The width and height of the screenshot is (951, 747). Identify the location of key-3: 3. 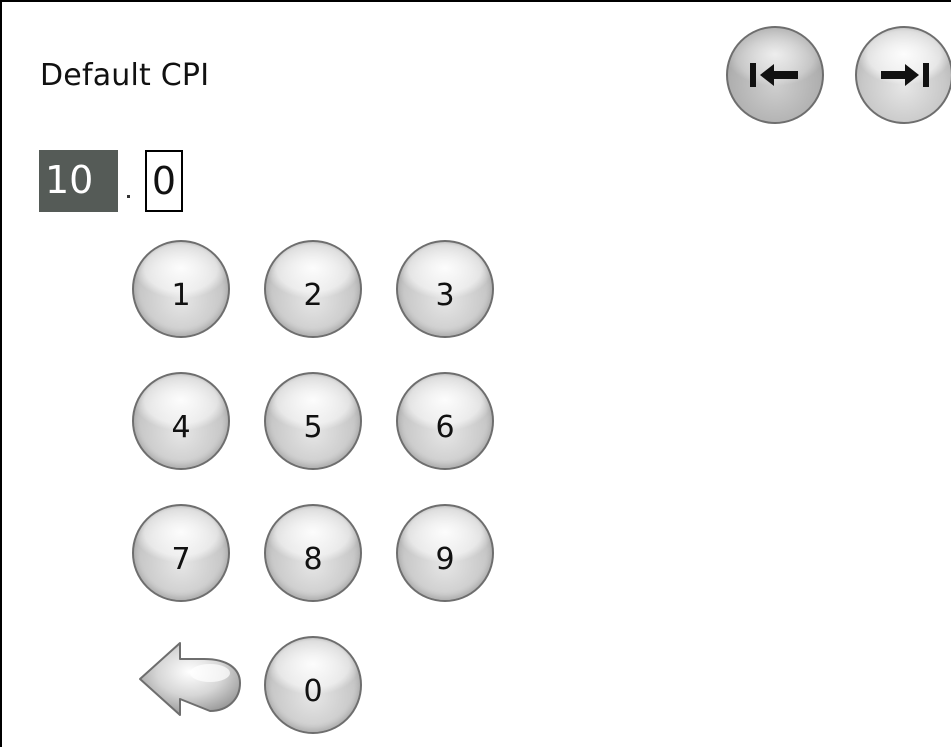
(445, 289).